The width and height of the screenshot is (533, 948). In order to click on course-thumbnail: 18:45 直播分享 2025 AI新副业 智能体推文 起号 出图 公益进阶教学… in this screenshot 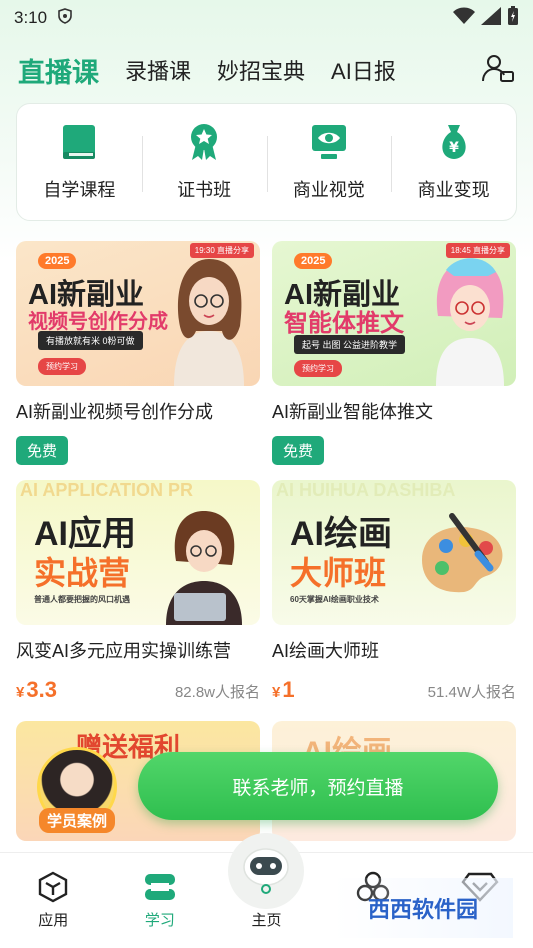, I will do `click(394, 313)`.